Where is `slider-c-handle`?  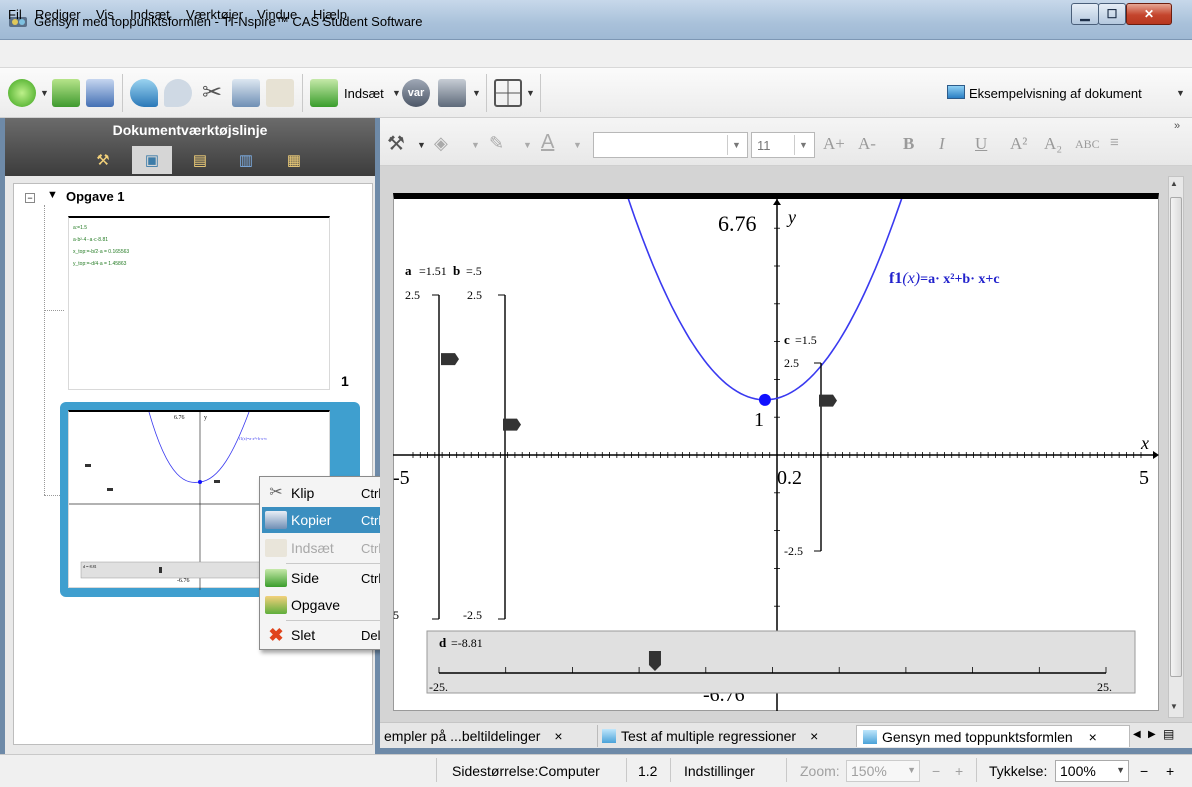
slider-c-handle is located at coordinates (828, 400).